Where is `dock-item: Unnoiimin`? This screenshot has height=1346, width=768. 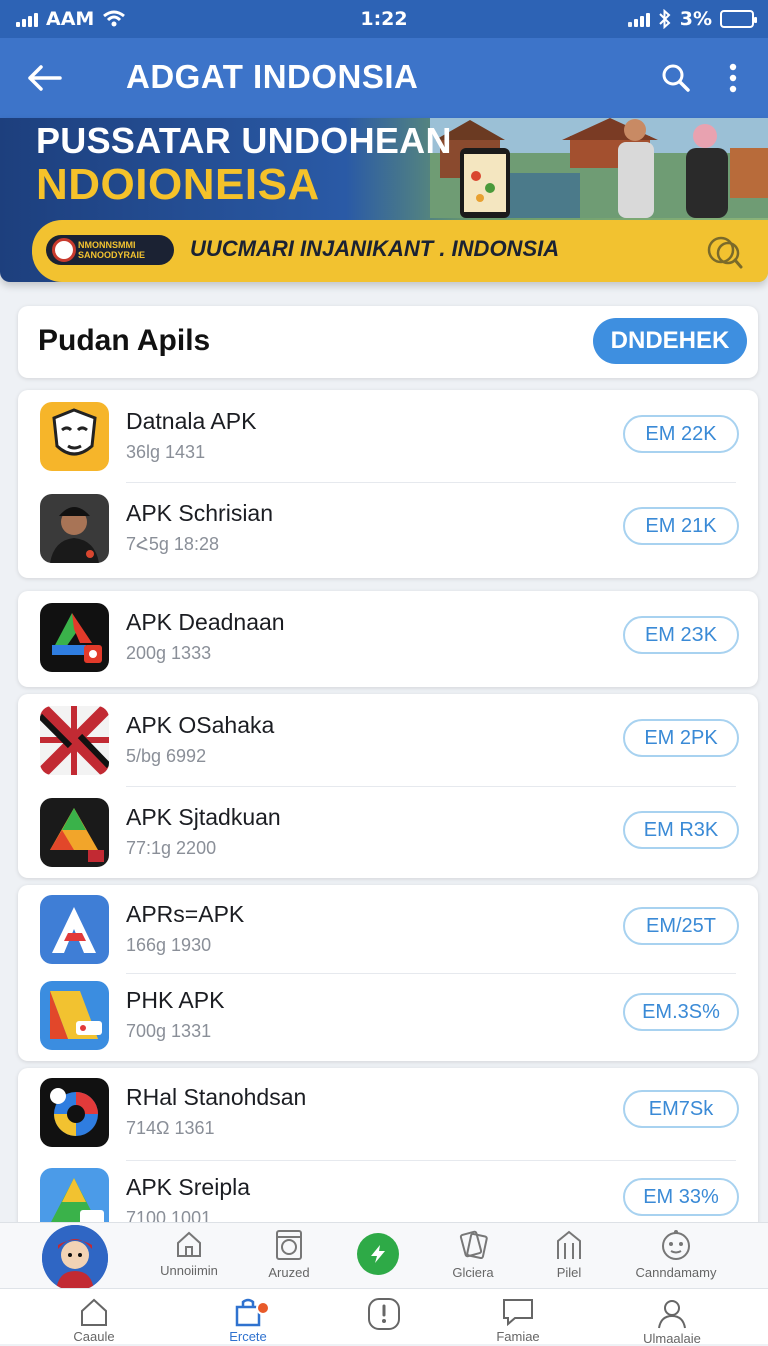
dock-item: Unnoiimin is located at coordinates (189, 1253).